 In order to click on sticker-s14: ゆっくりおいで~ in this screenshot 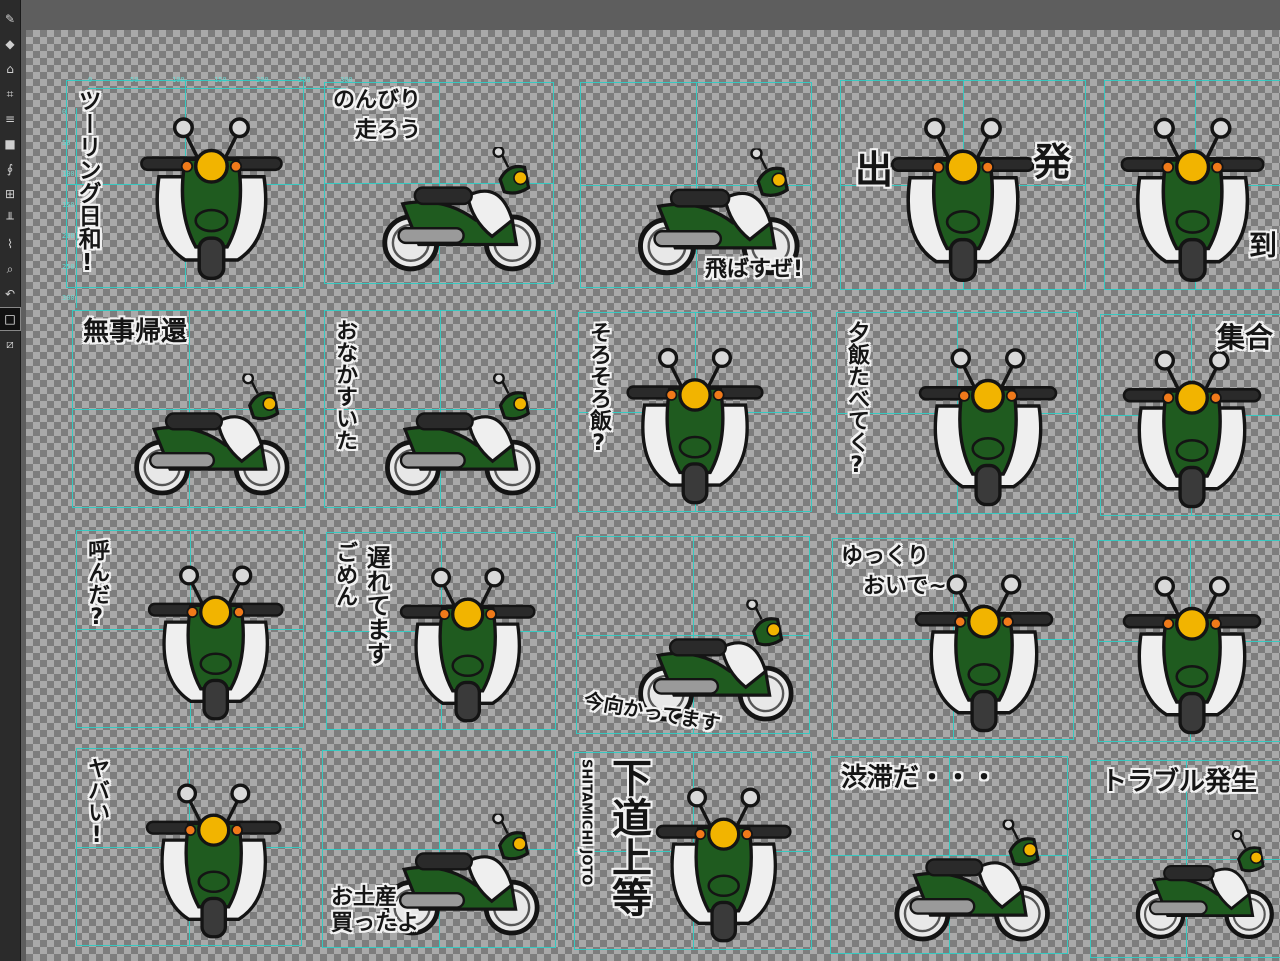, I will do `click(953, 639)`.